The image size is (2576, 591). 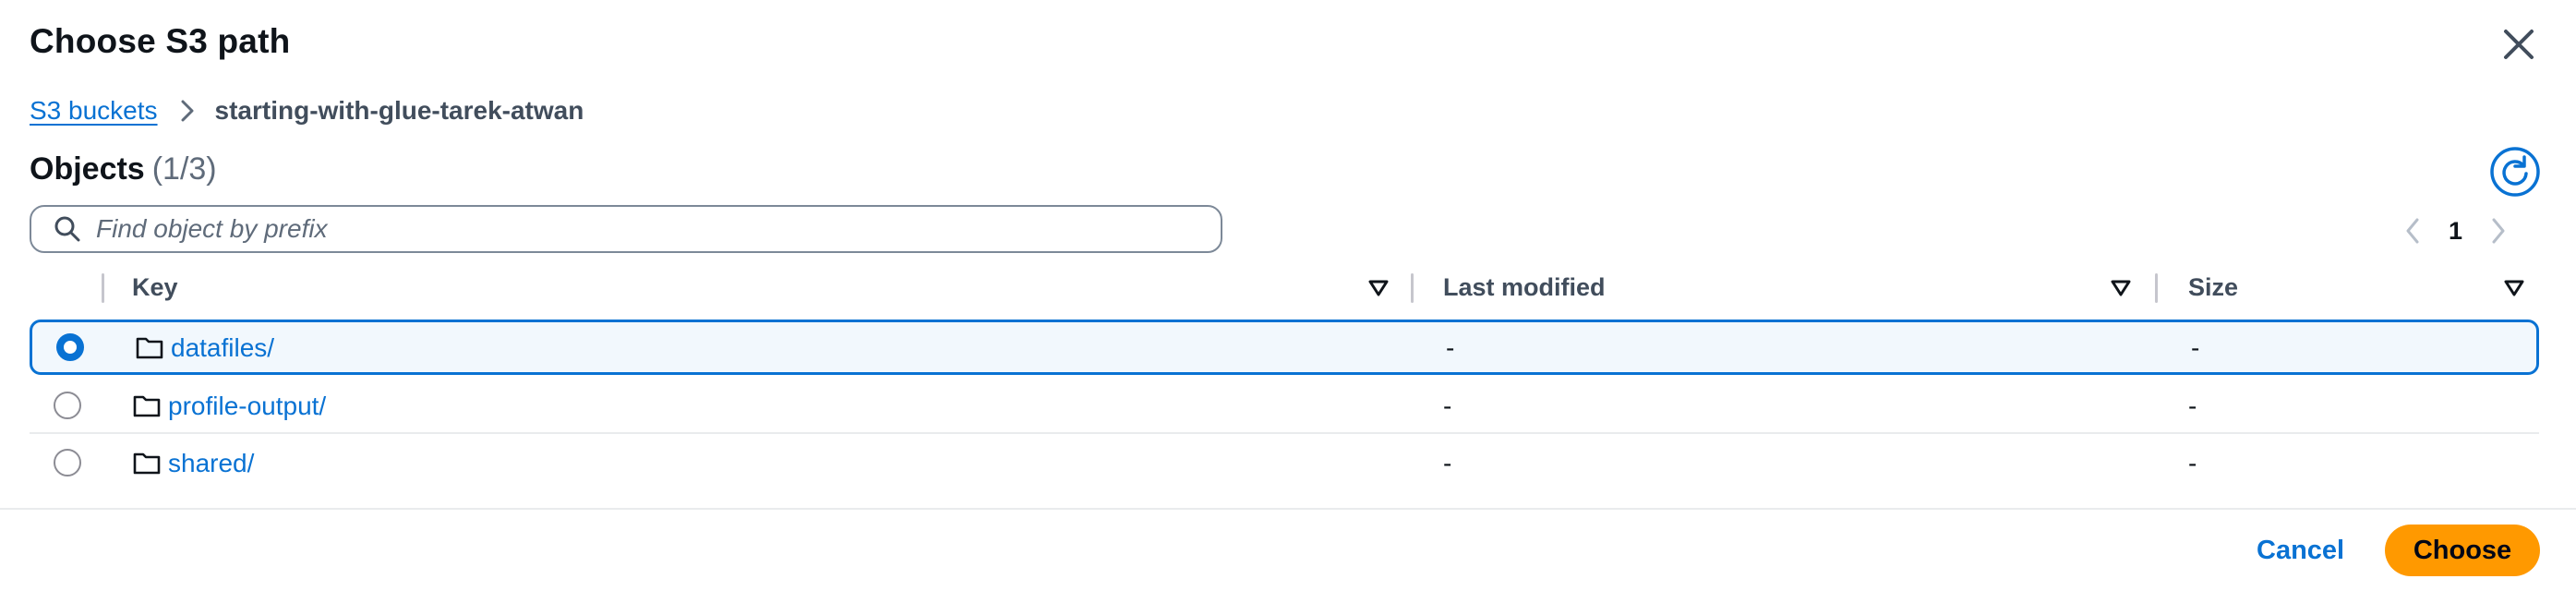 I want to click on column-header-size: Size, so click(x=2213, y=287).